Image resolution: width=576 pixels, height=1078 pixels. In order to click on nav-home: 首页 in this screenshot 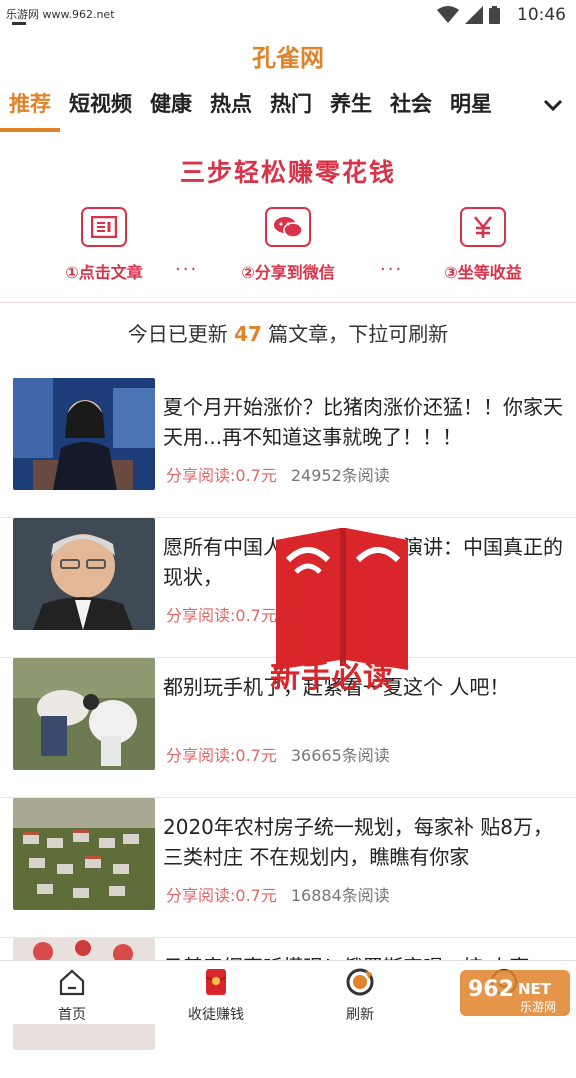, I will do `click(72, 992)`.